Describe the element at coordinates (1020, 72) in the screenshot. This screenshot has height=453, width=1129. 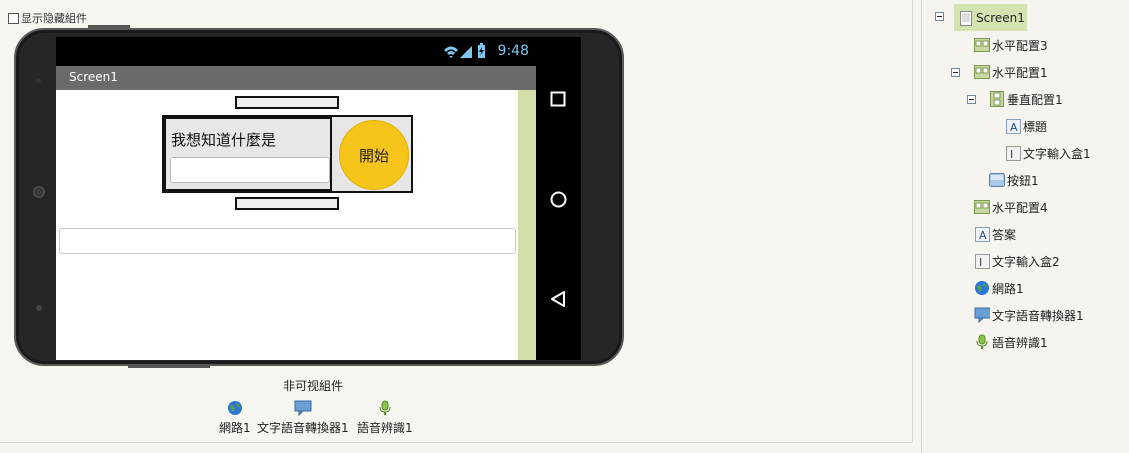
I see `tree-item-label: 水平配置1` at that location.